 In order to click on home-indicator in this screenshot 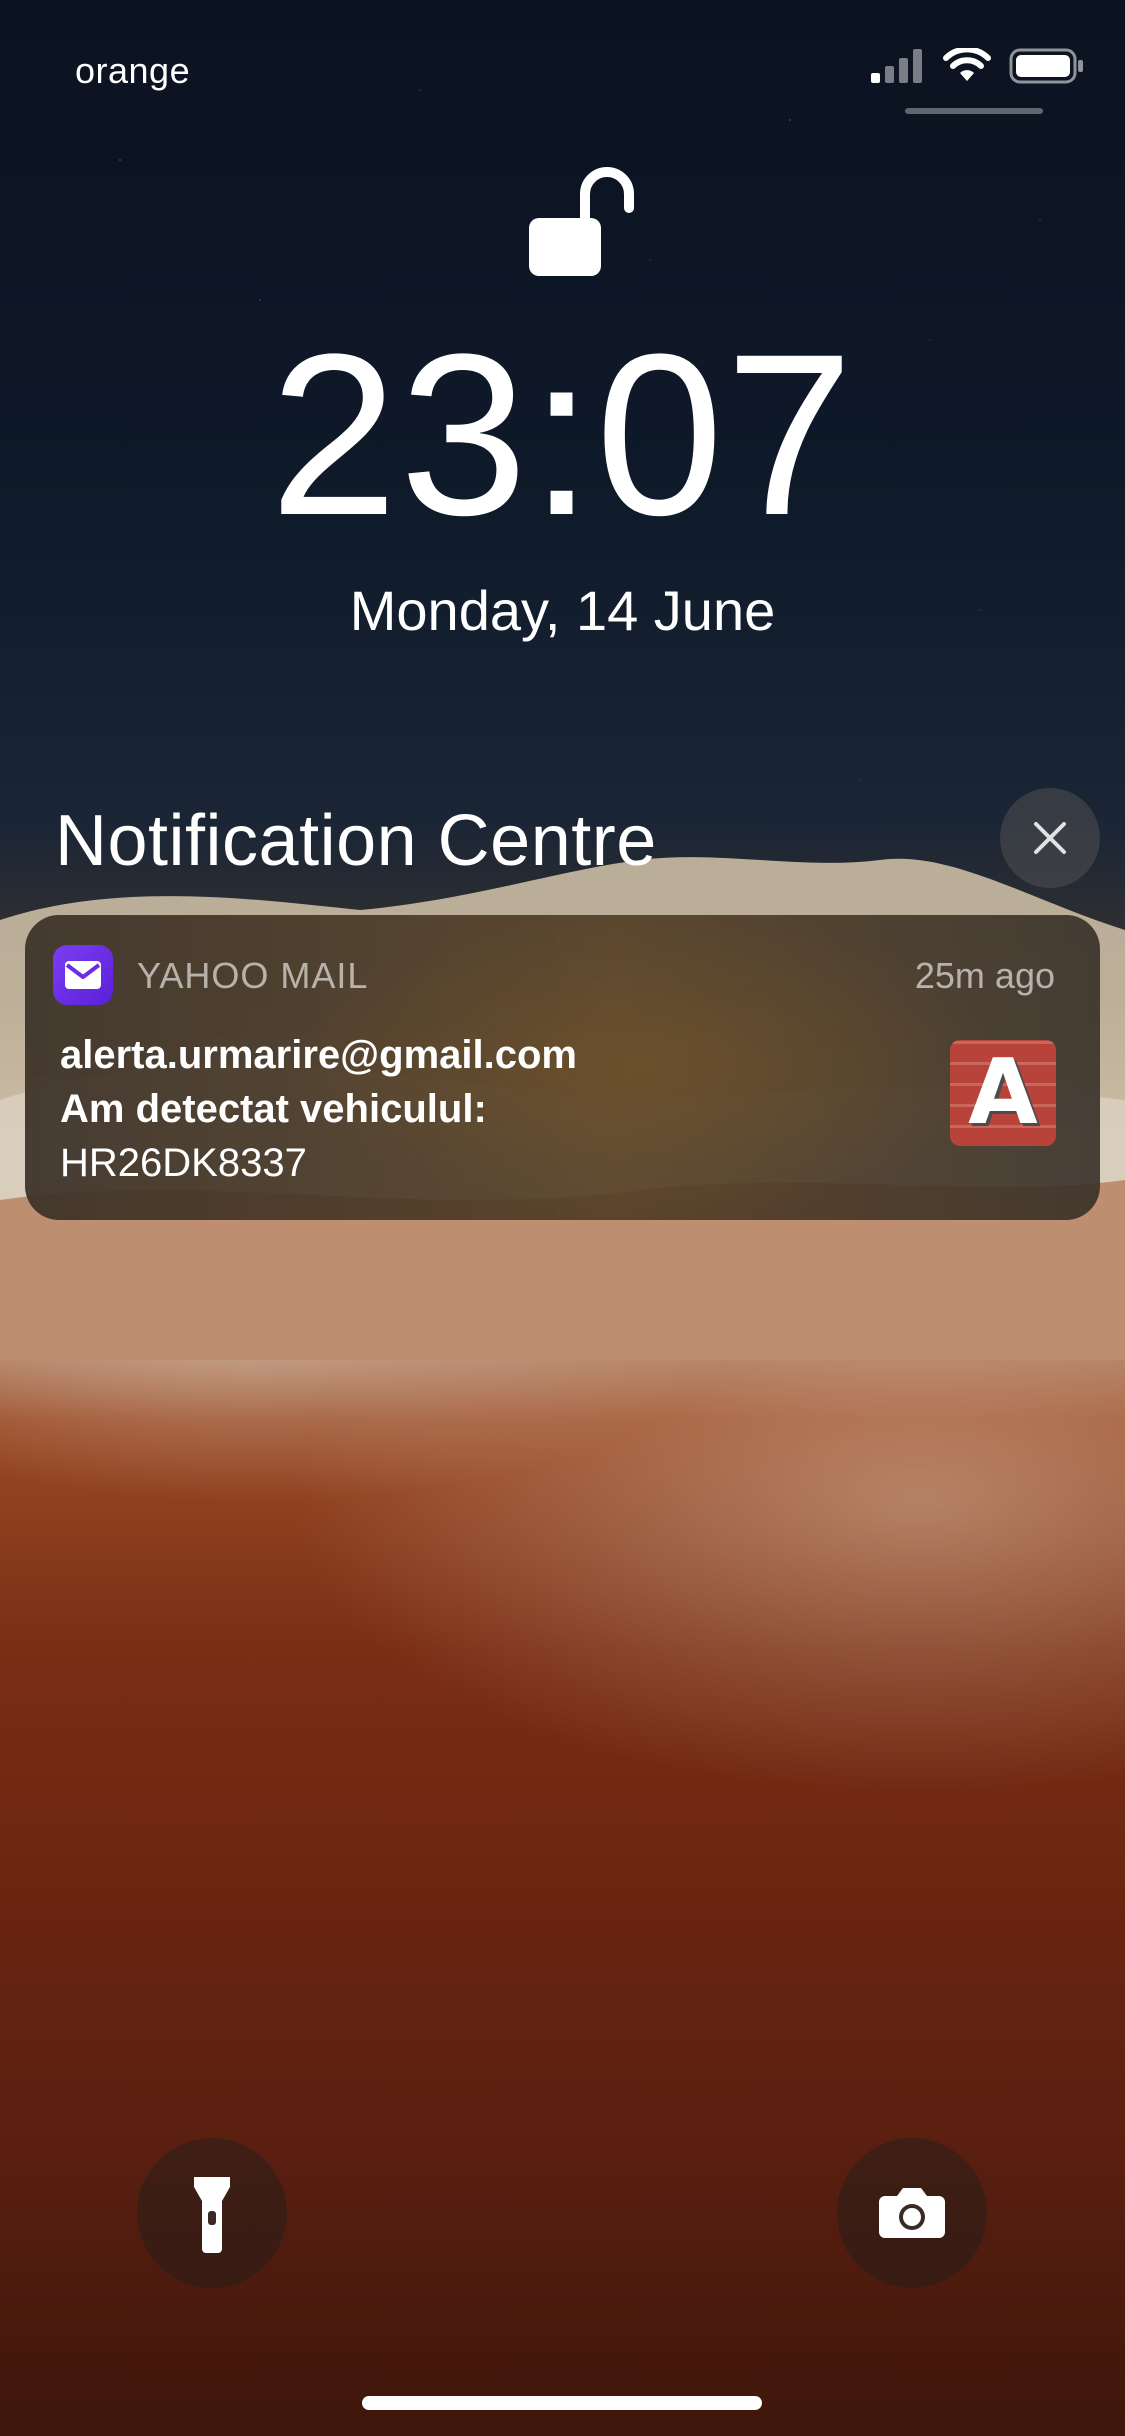, I will do `click(562, 2403)`.